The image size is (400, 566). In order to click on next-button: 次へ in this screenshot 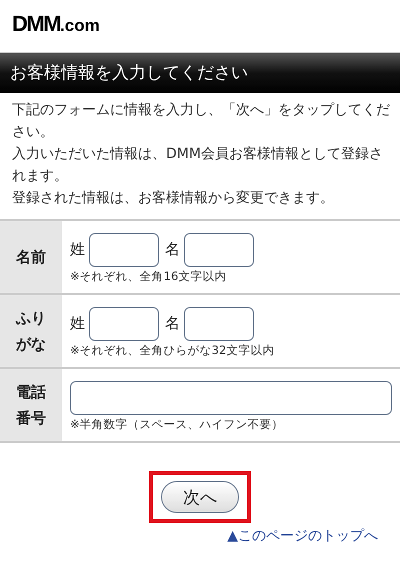, I will do `click(200, 497)`.